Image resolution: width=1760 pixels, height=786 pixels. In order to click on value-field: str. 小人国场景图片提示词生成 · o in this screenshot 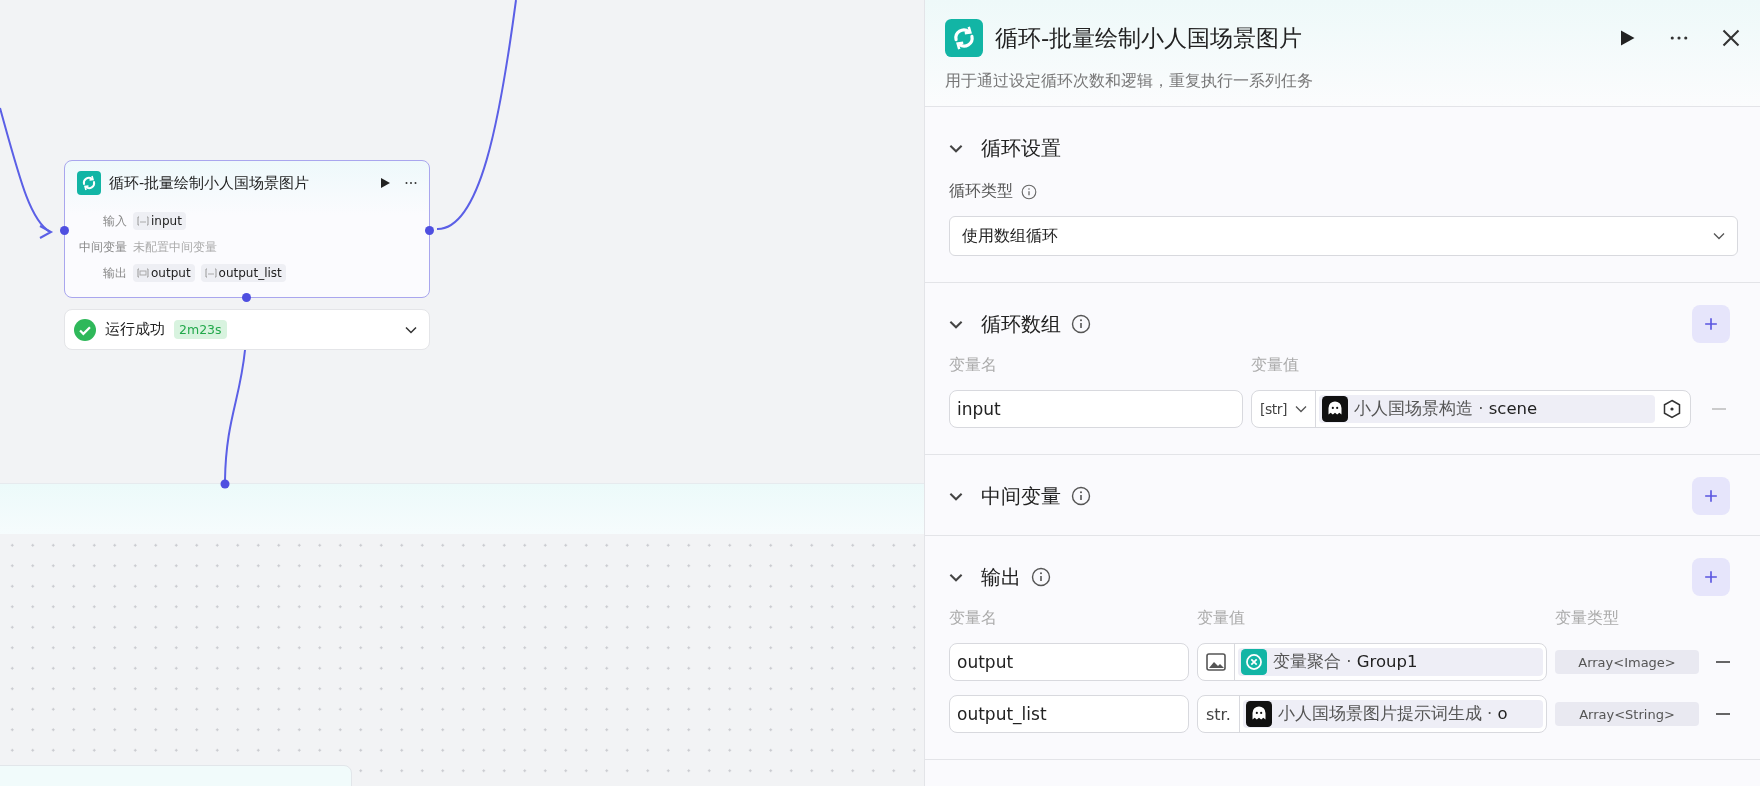, I will do `click(1372, 714)`.